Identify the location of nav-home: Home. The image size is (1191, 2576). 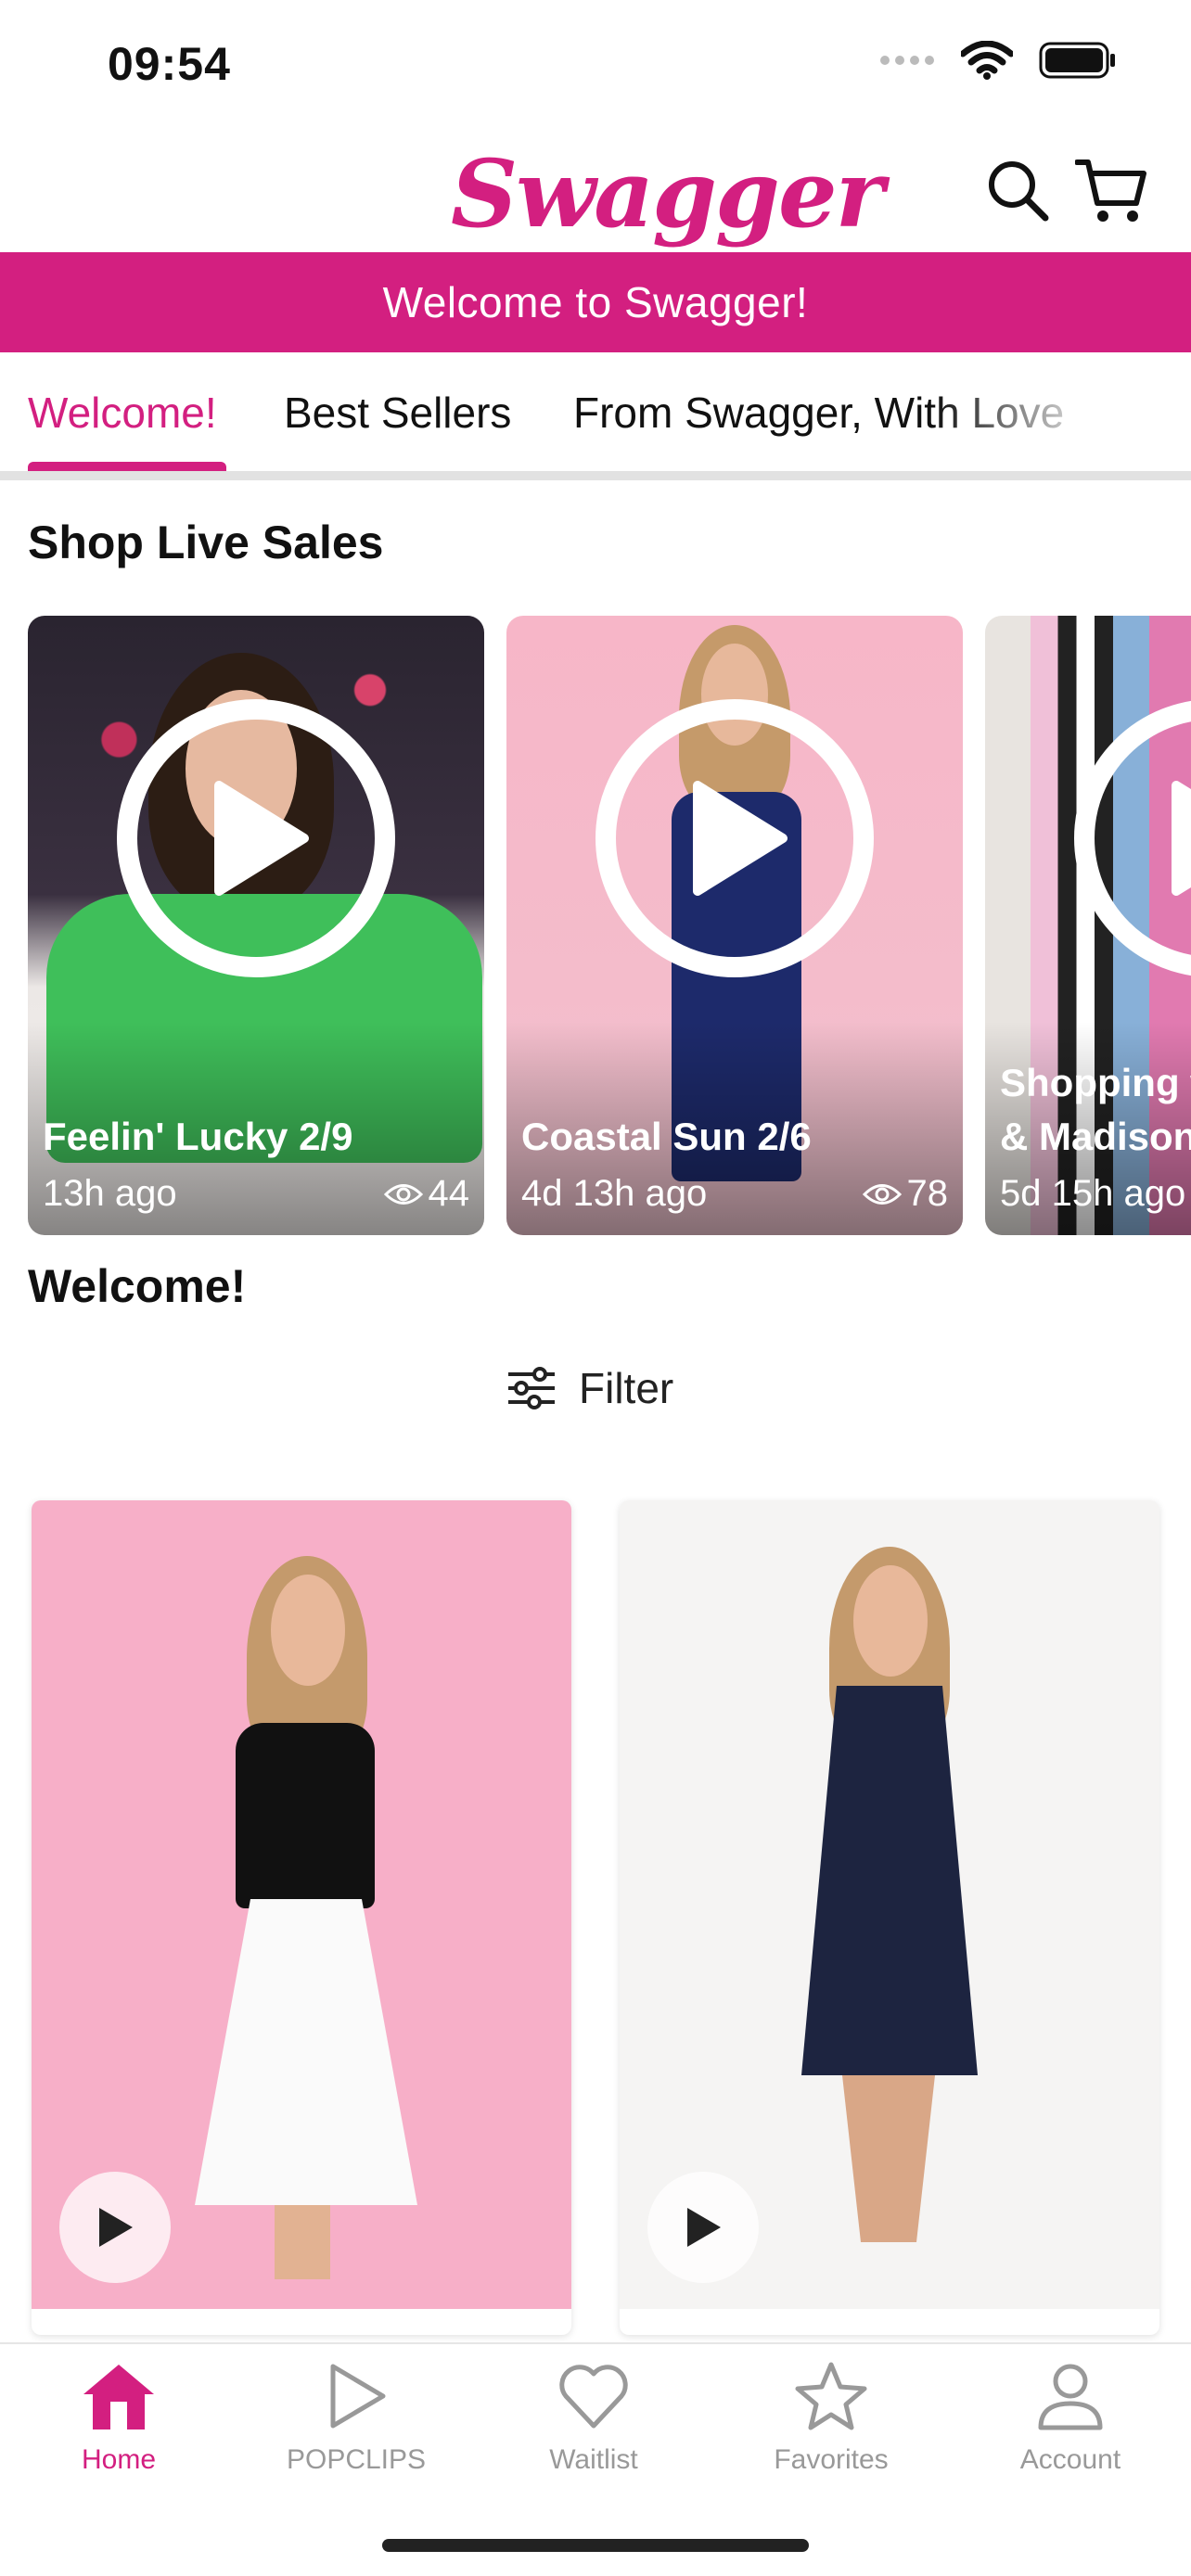
(119, 2431).